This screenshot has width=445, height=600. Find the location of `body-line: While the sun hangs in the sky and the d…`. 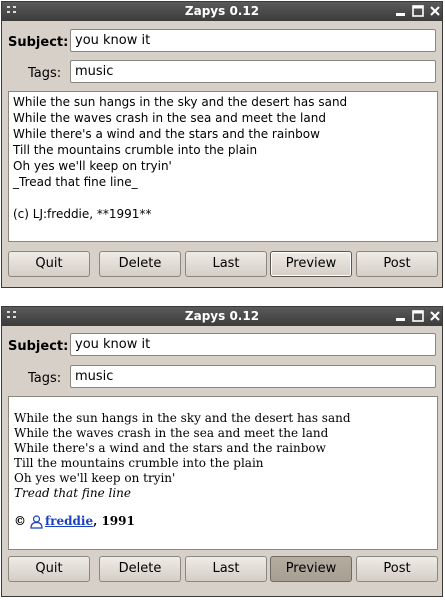

body-line: While the sun hangs in the sky and the d… is located at coordinates (180, 102).